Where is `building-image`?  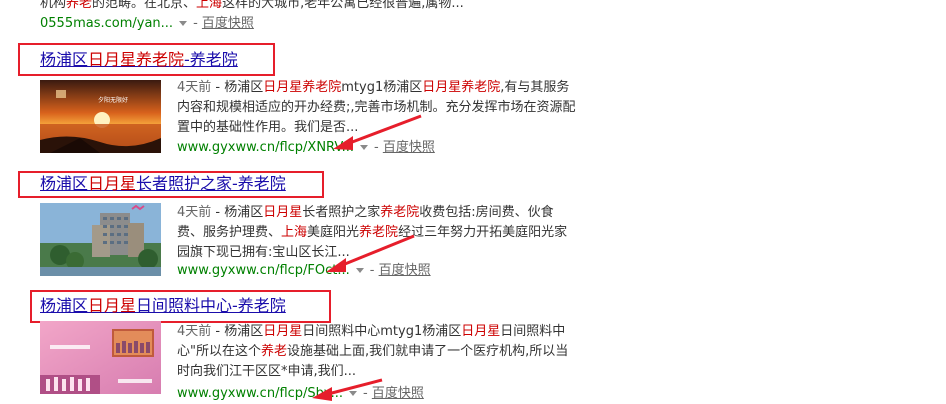
building-image is located at coordinates (100, 239).